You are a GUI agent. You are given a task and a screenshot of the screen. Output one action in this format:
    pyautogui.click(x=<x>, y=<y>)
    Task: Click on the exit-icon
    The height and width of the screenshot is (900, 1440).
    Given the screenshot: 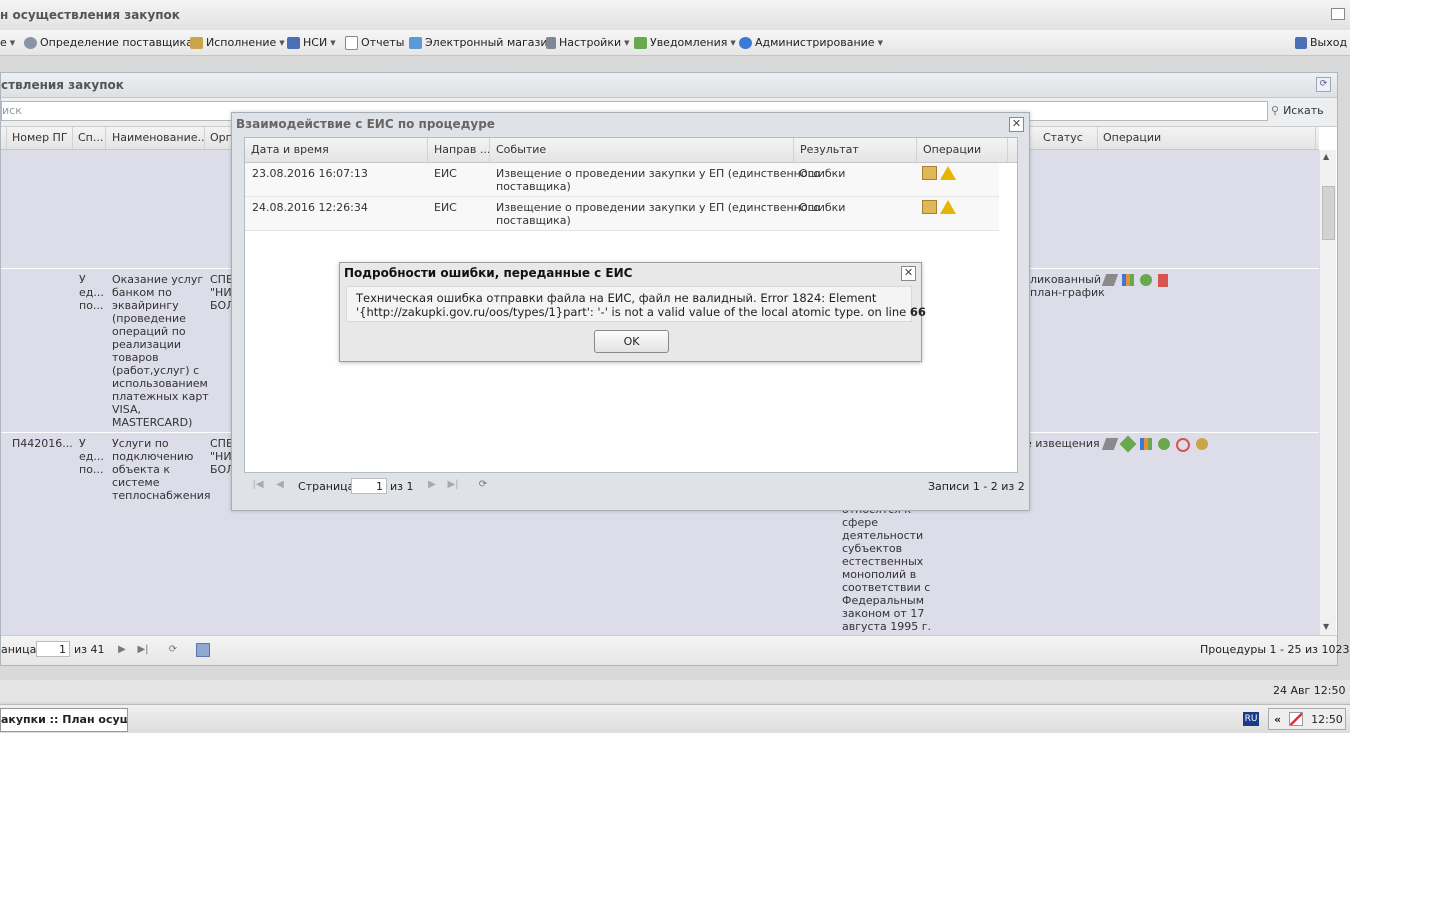 What is the action you would take?
    pyautogui.click(x=1301, y=42)
    